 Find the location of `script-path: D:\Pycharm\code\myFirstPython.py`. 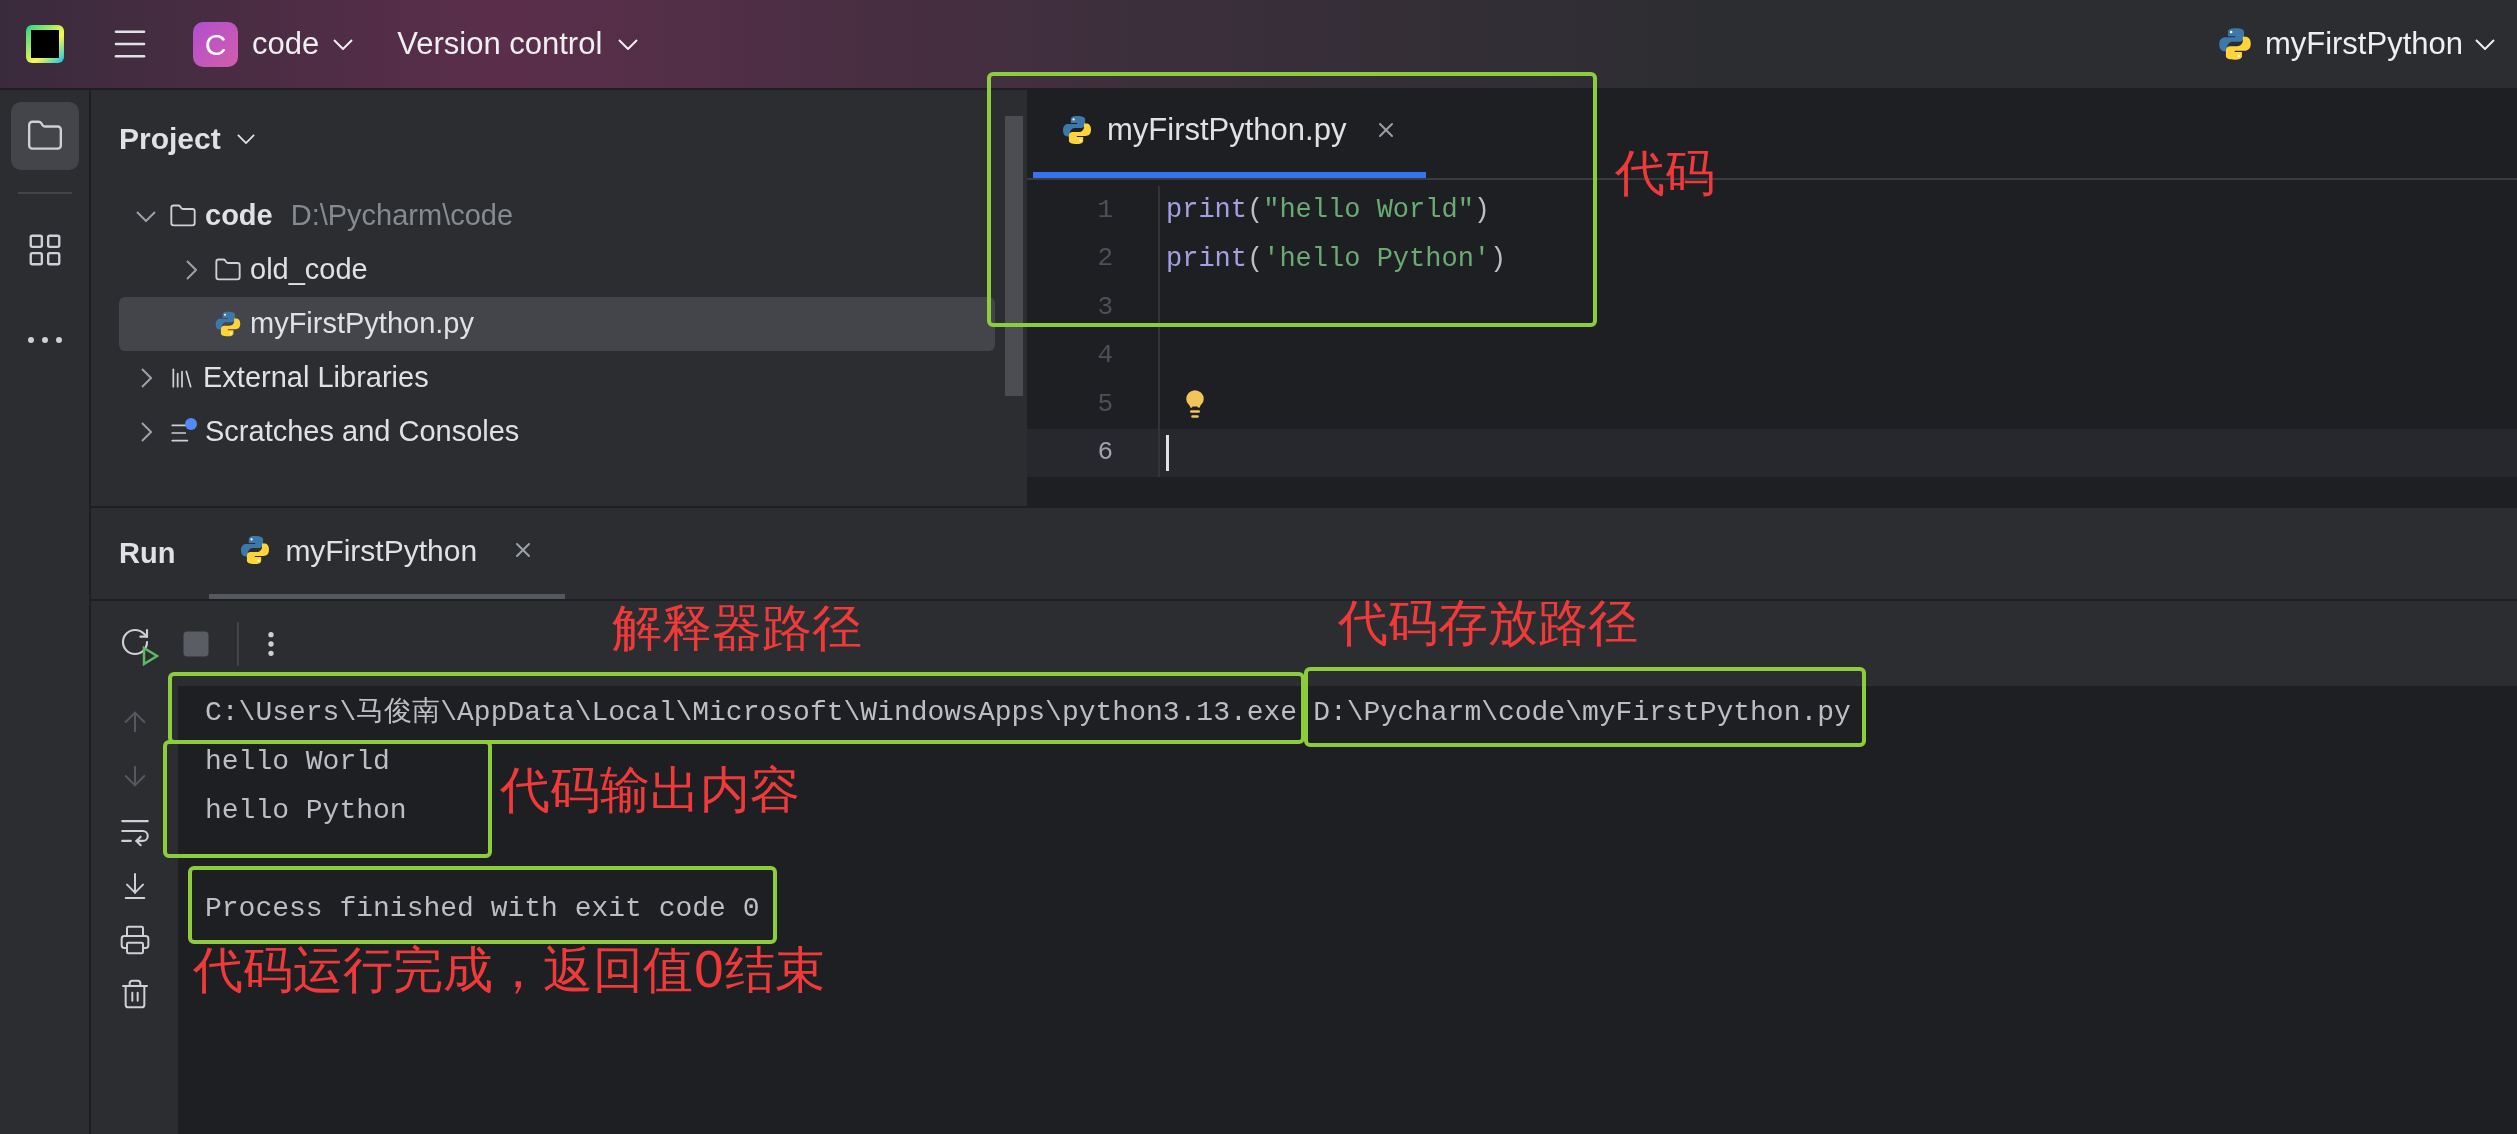

script-path: D:\Pycharm\code\myFirstPython.py is located at coordinates (1582, 712).